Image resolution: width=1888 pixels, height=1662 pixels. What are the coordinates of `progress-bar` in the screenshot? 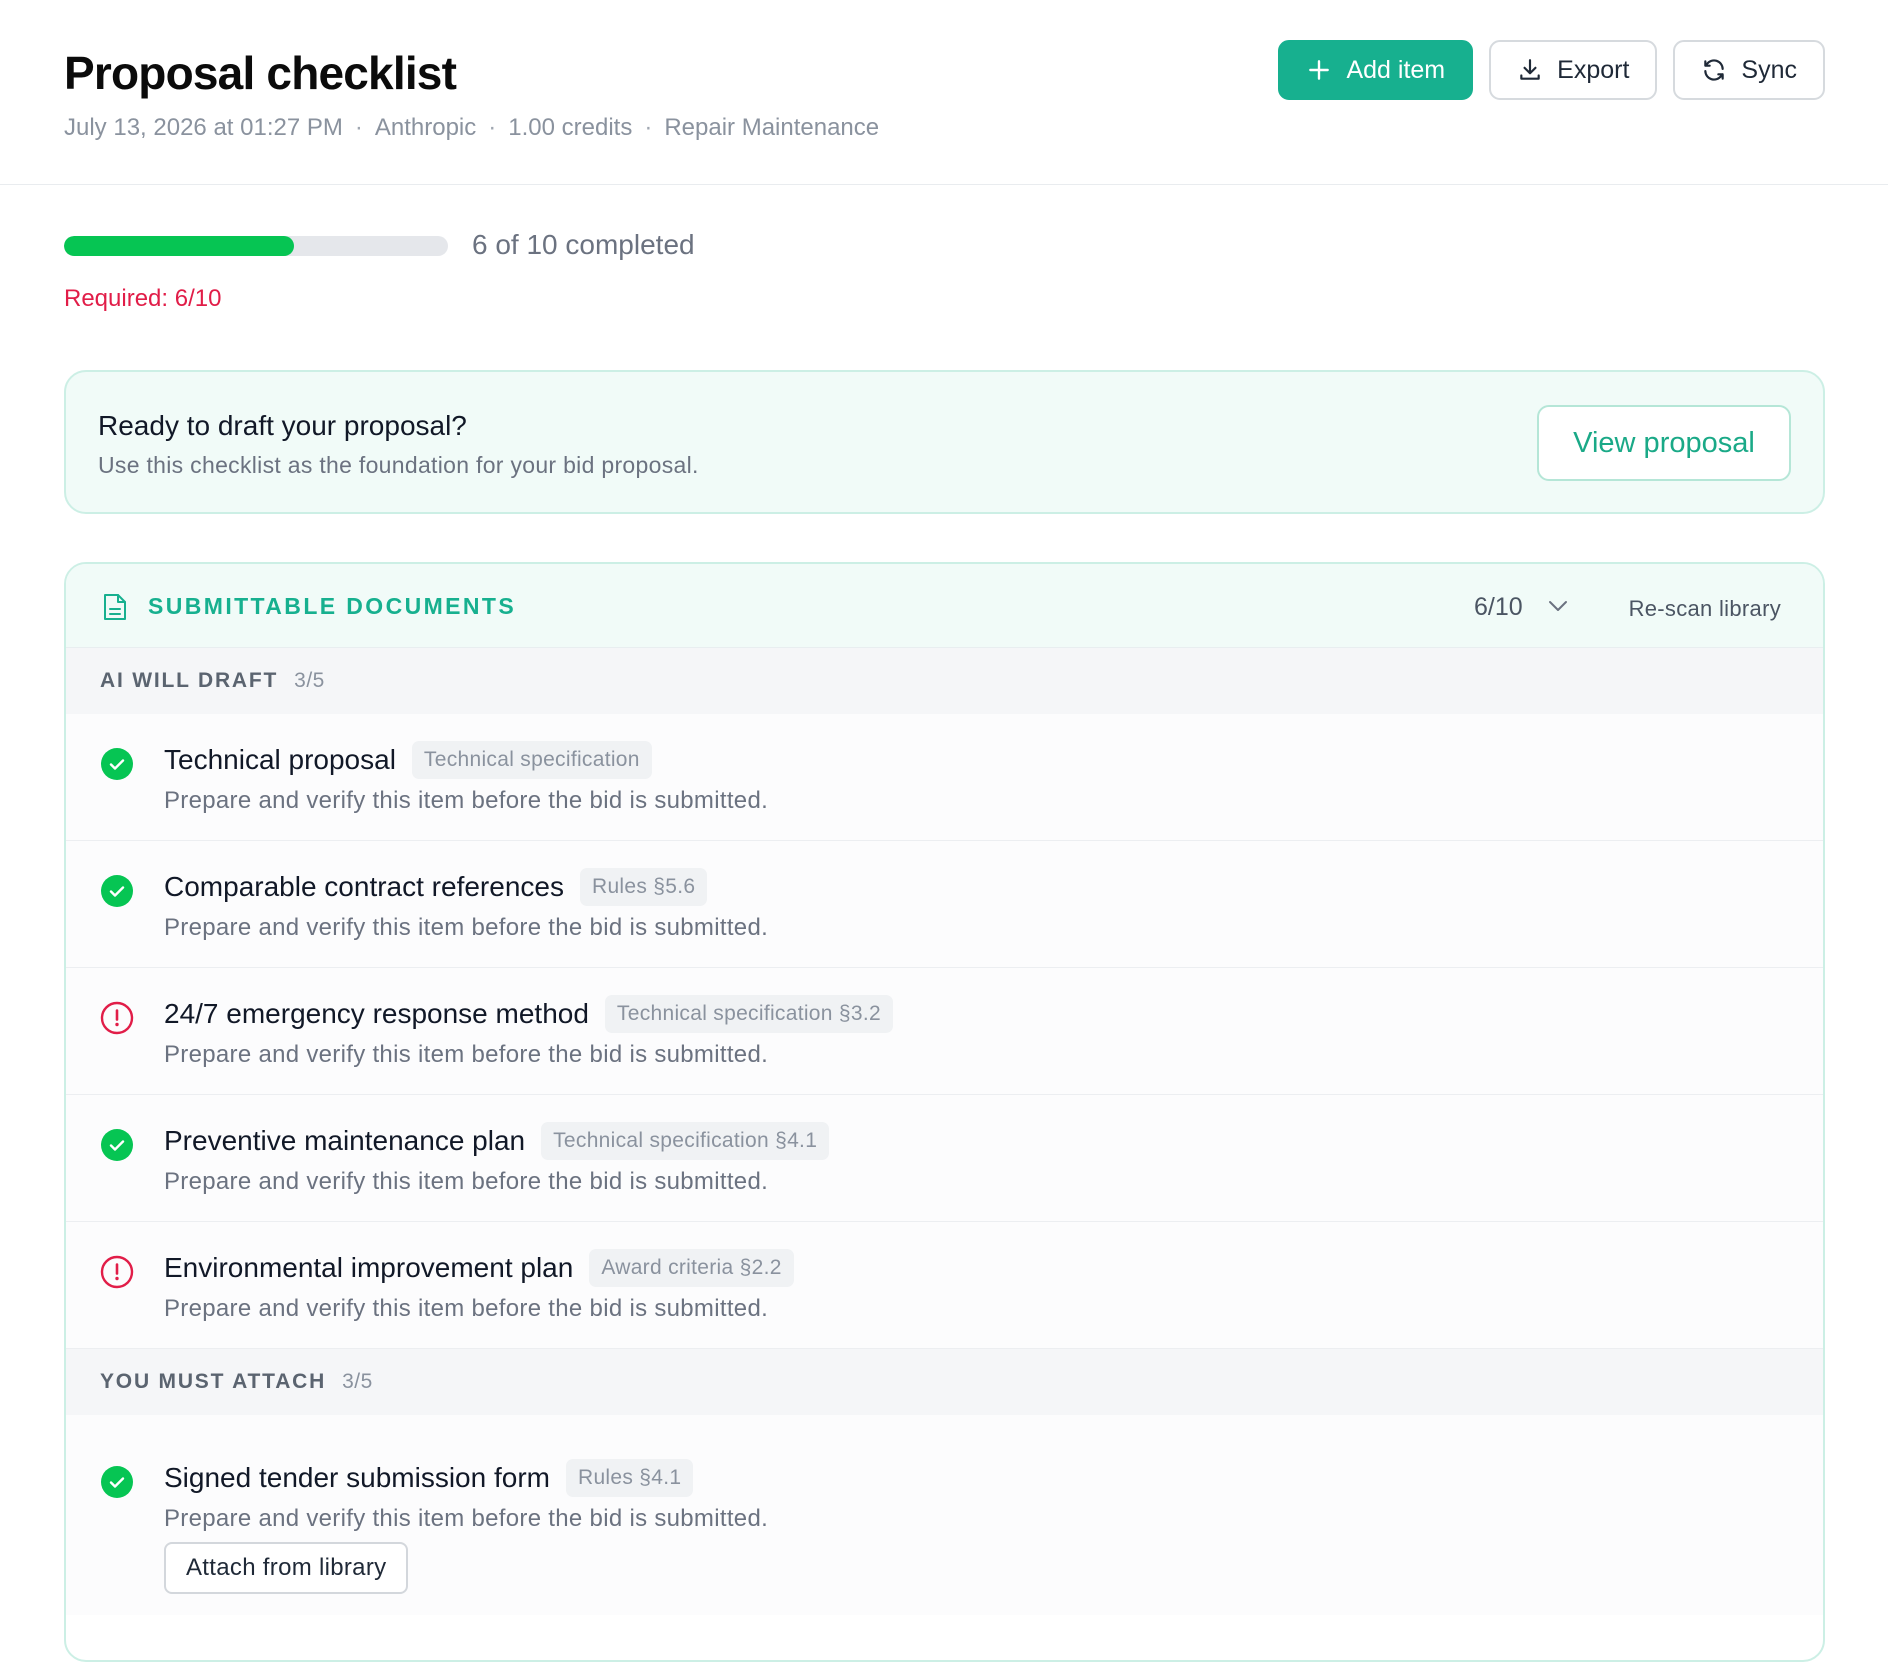 It's located at (256, 246).